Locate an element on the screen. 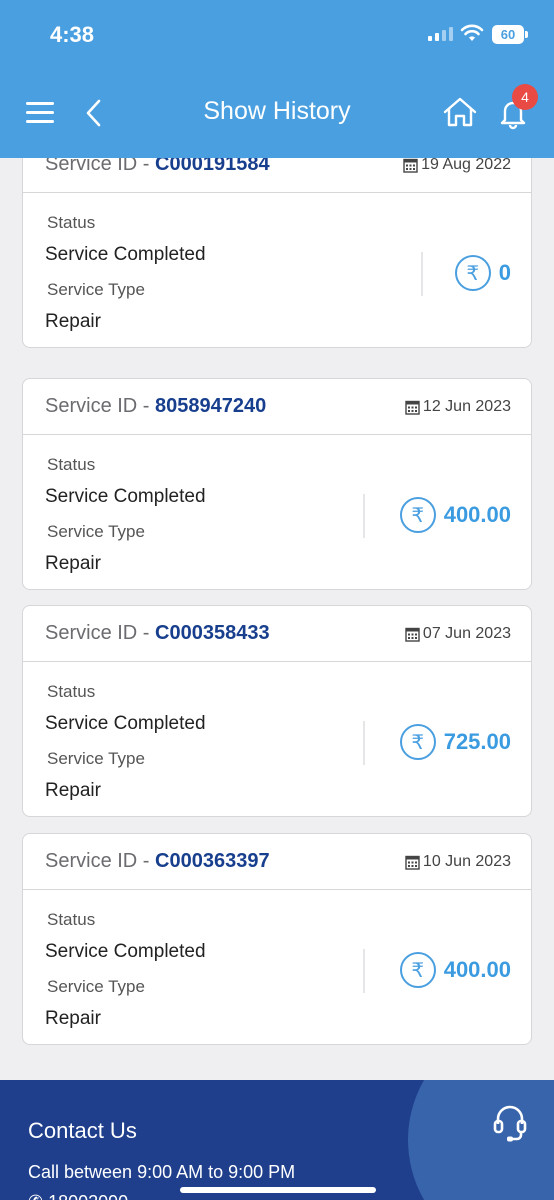 The width and height of the screenshot is (554, 1200). card-header: Service ID - C000191584 19 Aug 2022 is located at coordinates (277, 175).